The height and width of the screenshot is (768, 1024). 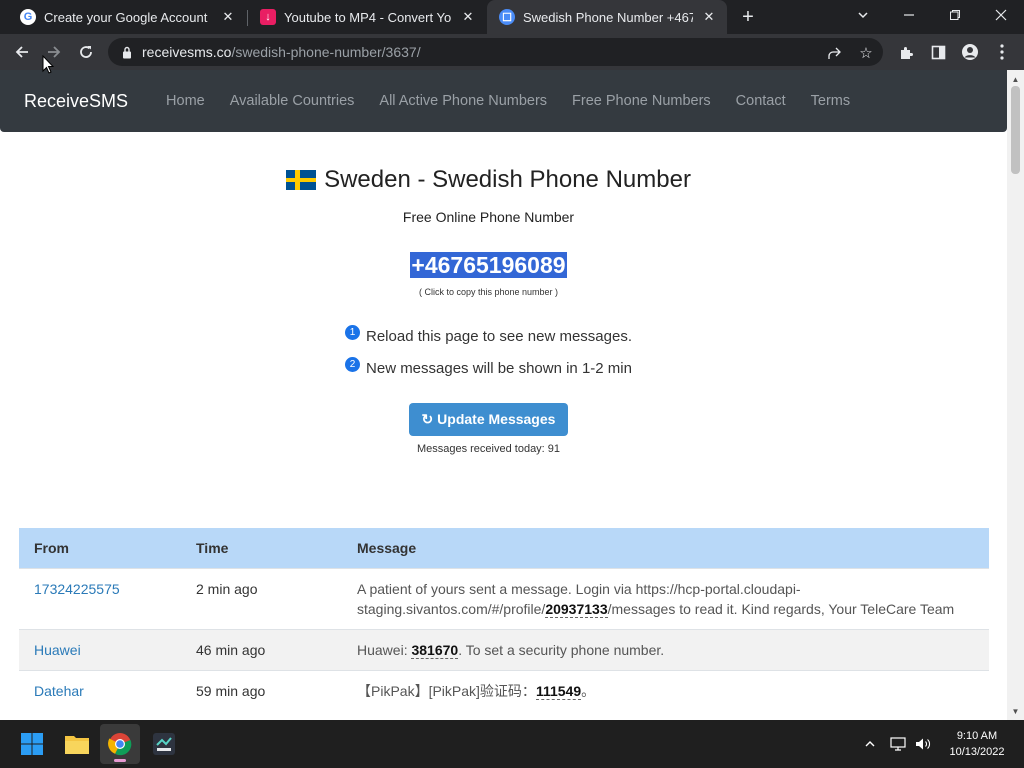 I want to click on sender-link: Datehar, so click(x=100, y=690).